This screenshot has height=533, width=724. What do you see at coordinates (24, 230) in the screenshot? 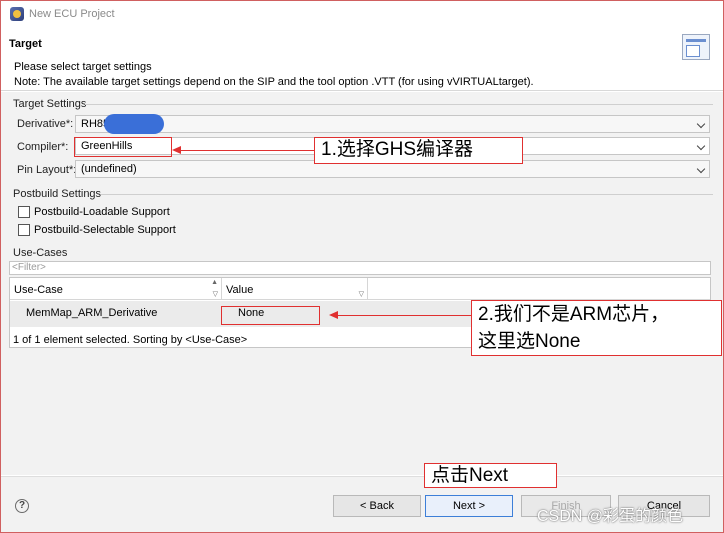
I see `postbuild-selectable-checkbox` at bounding box center [24, 230].